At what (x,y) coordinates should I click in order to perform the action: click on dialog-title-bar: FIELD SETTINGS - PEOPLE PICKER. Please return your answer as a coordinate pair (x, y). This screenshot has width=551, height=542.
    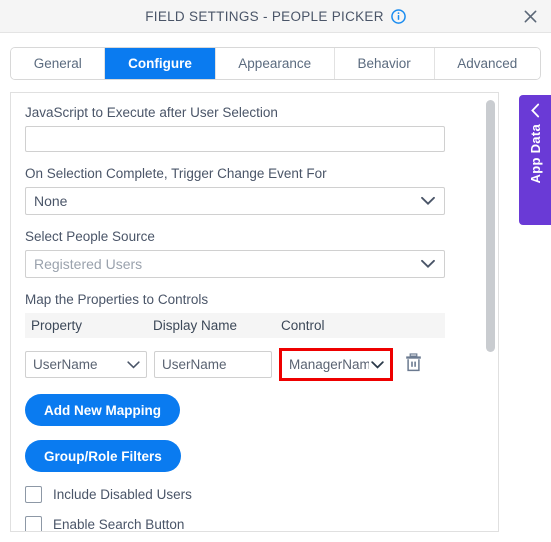
    Looking at the image, I should click on (275, 16).